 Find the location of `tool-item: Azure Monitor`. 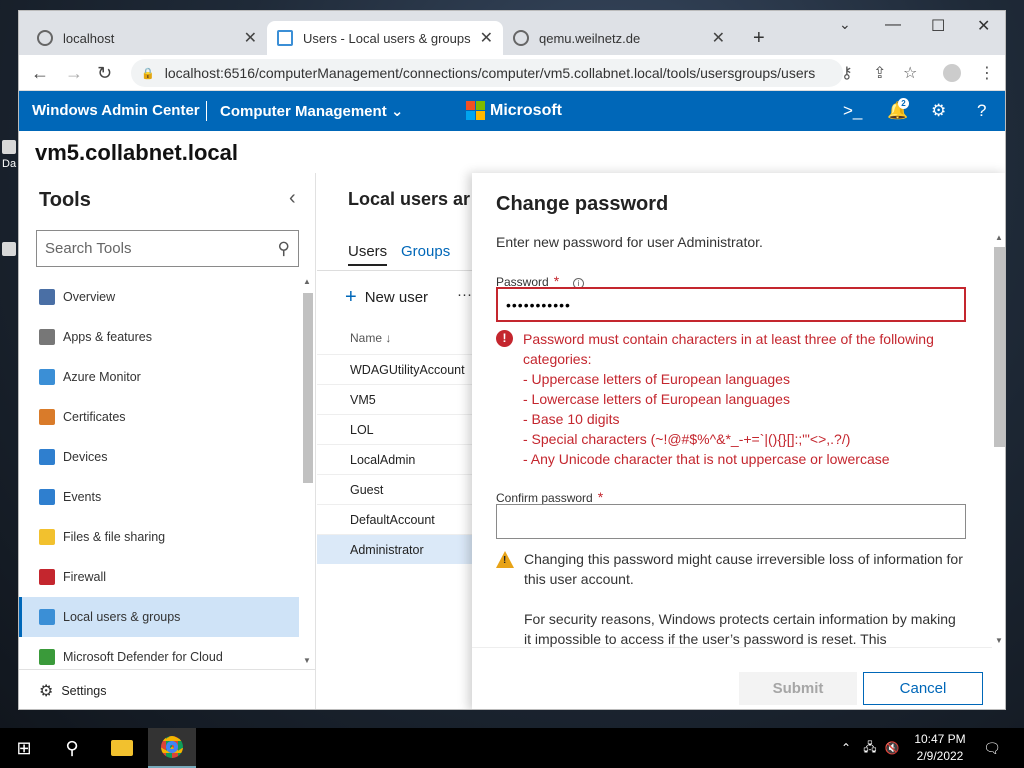

tool-item: Azure Monitor is located at coordinates (159, 377).